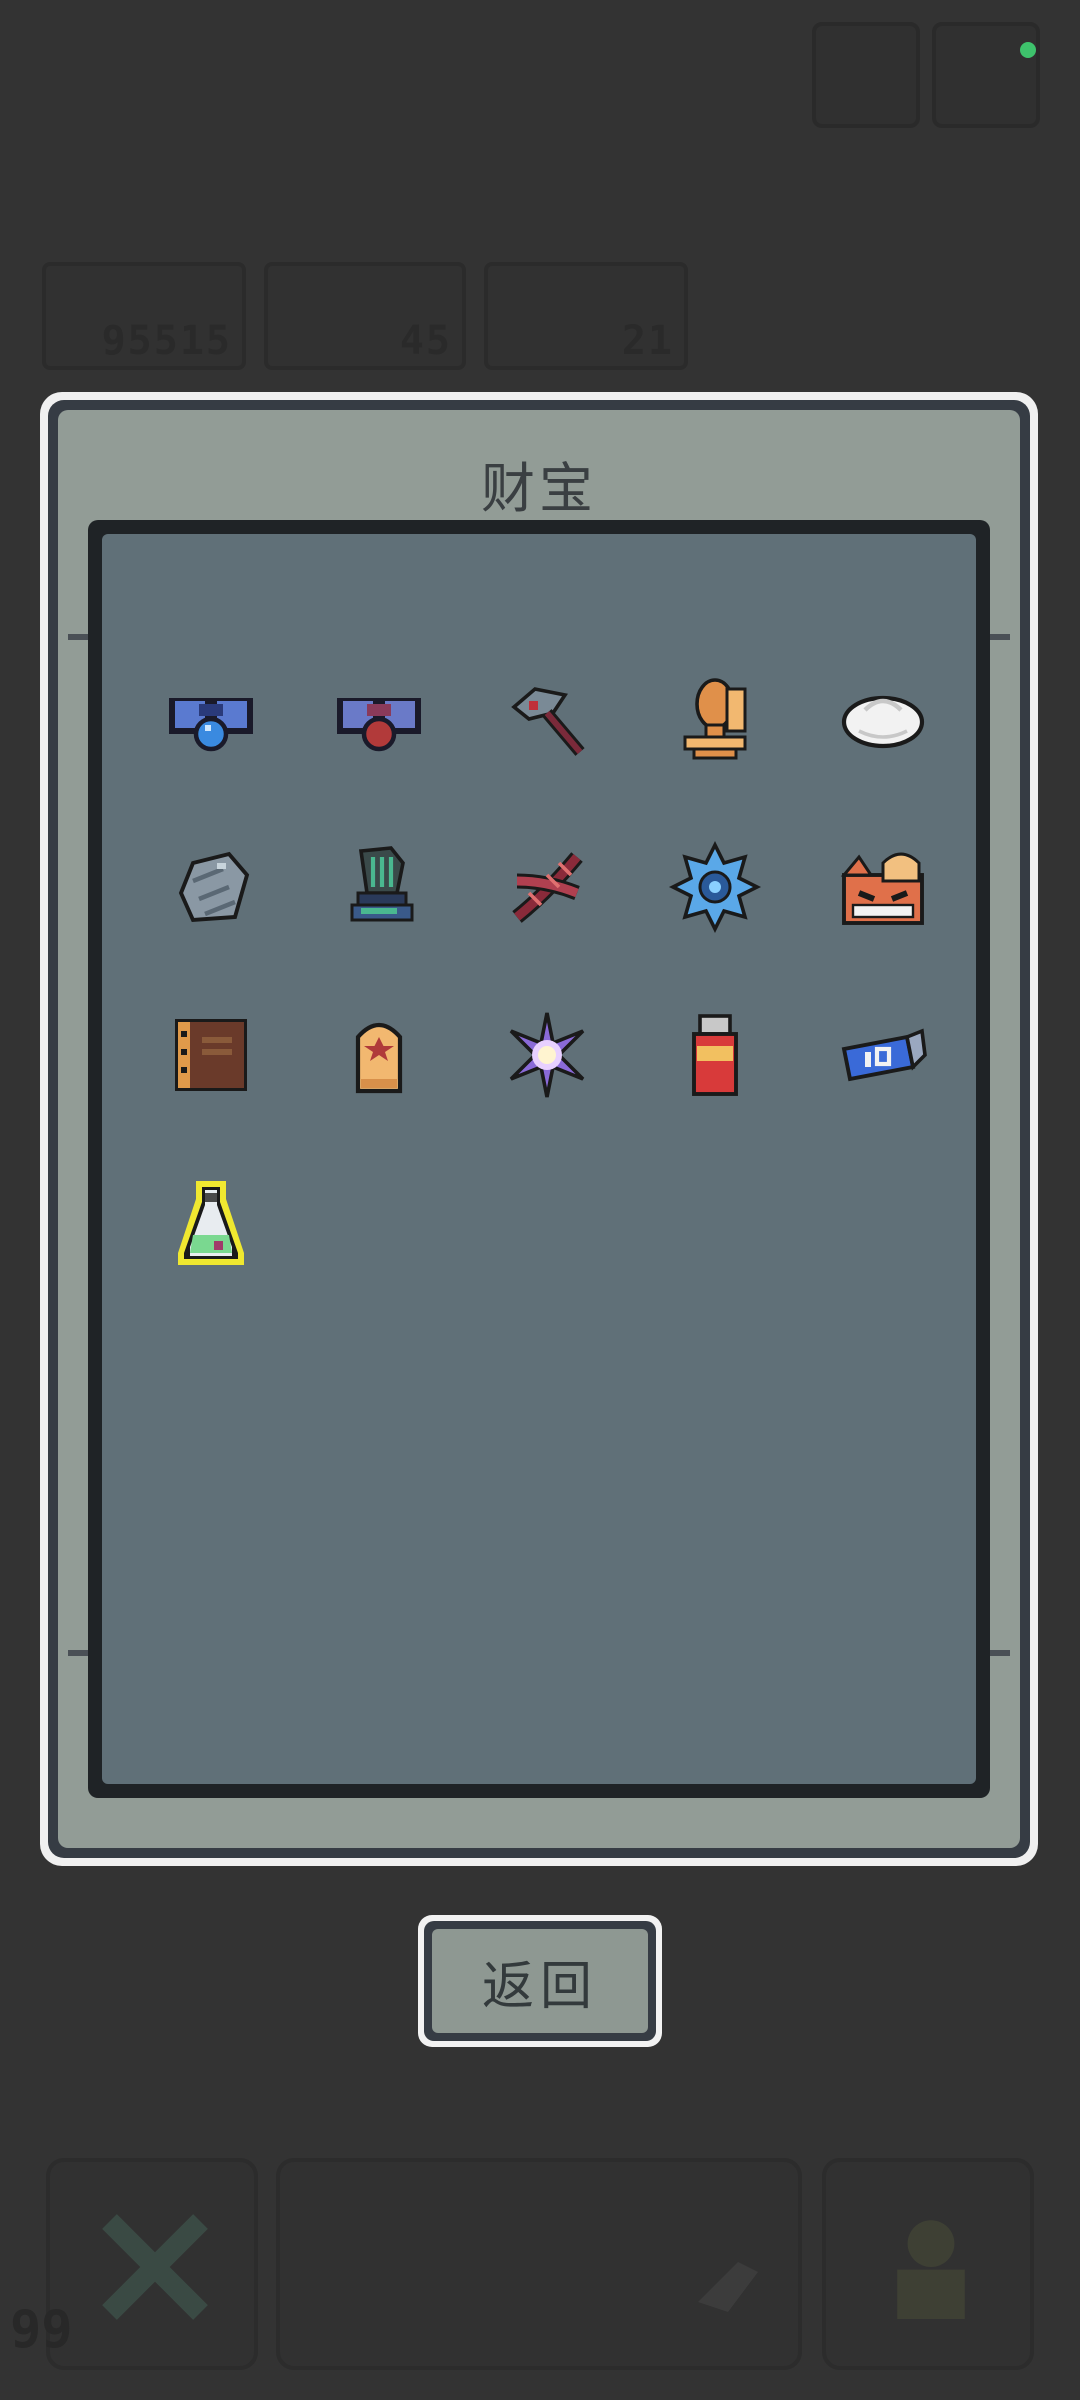 The image size is (1080, 2400). I want to click on modal-title: 财宝, so click(539, 488).